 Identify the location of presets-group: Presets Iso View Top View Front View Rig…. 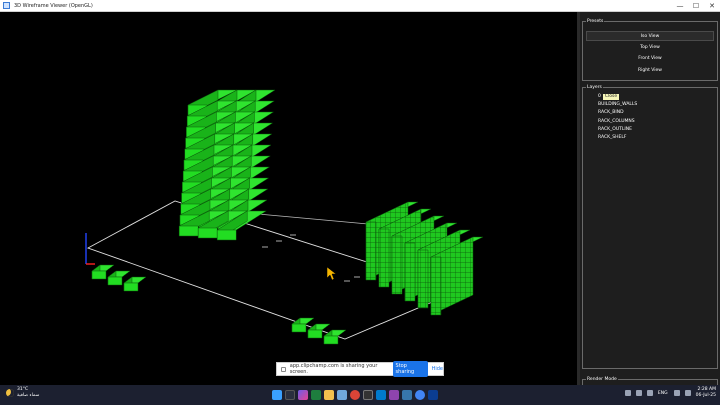
(650, 50).